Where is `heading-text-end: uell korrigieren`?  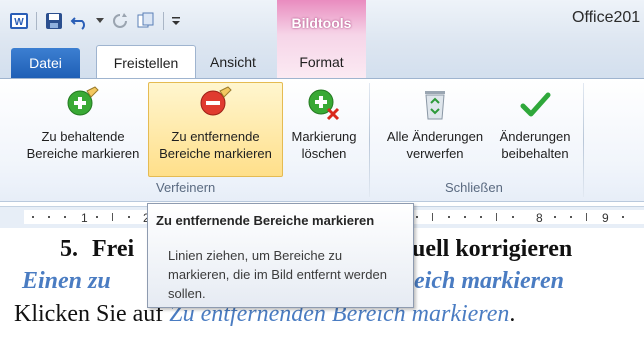
heading-text-end: uell korrigieren is located at coordinates (492, 249).